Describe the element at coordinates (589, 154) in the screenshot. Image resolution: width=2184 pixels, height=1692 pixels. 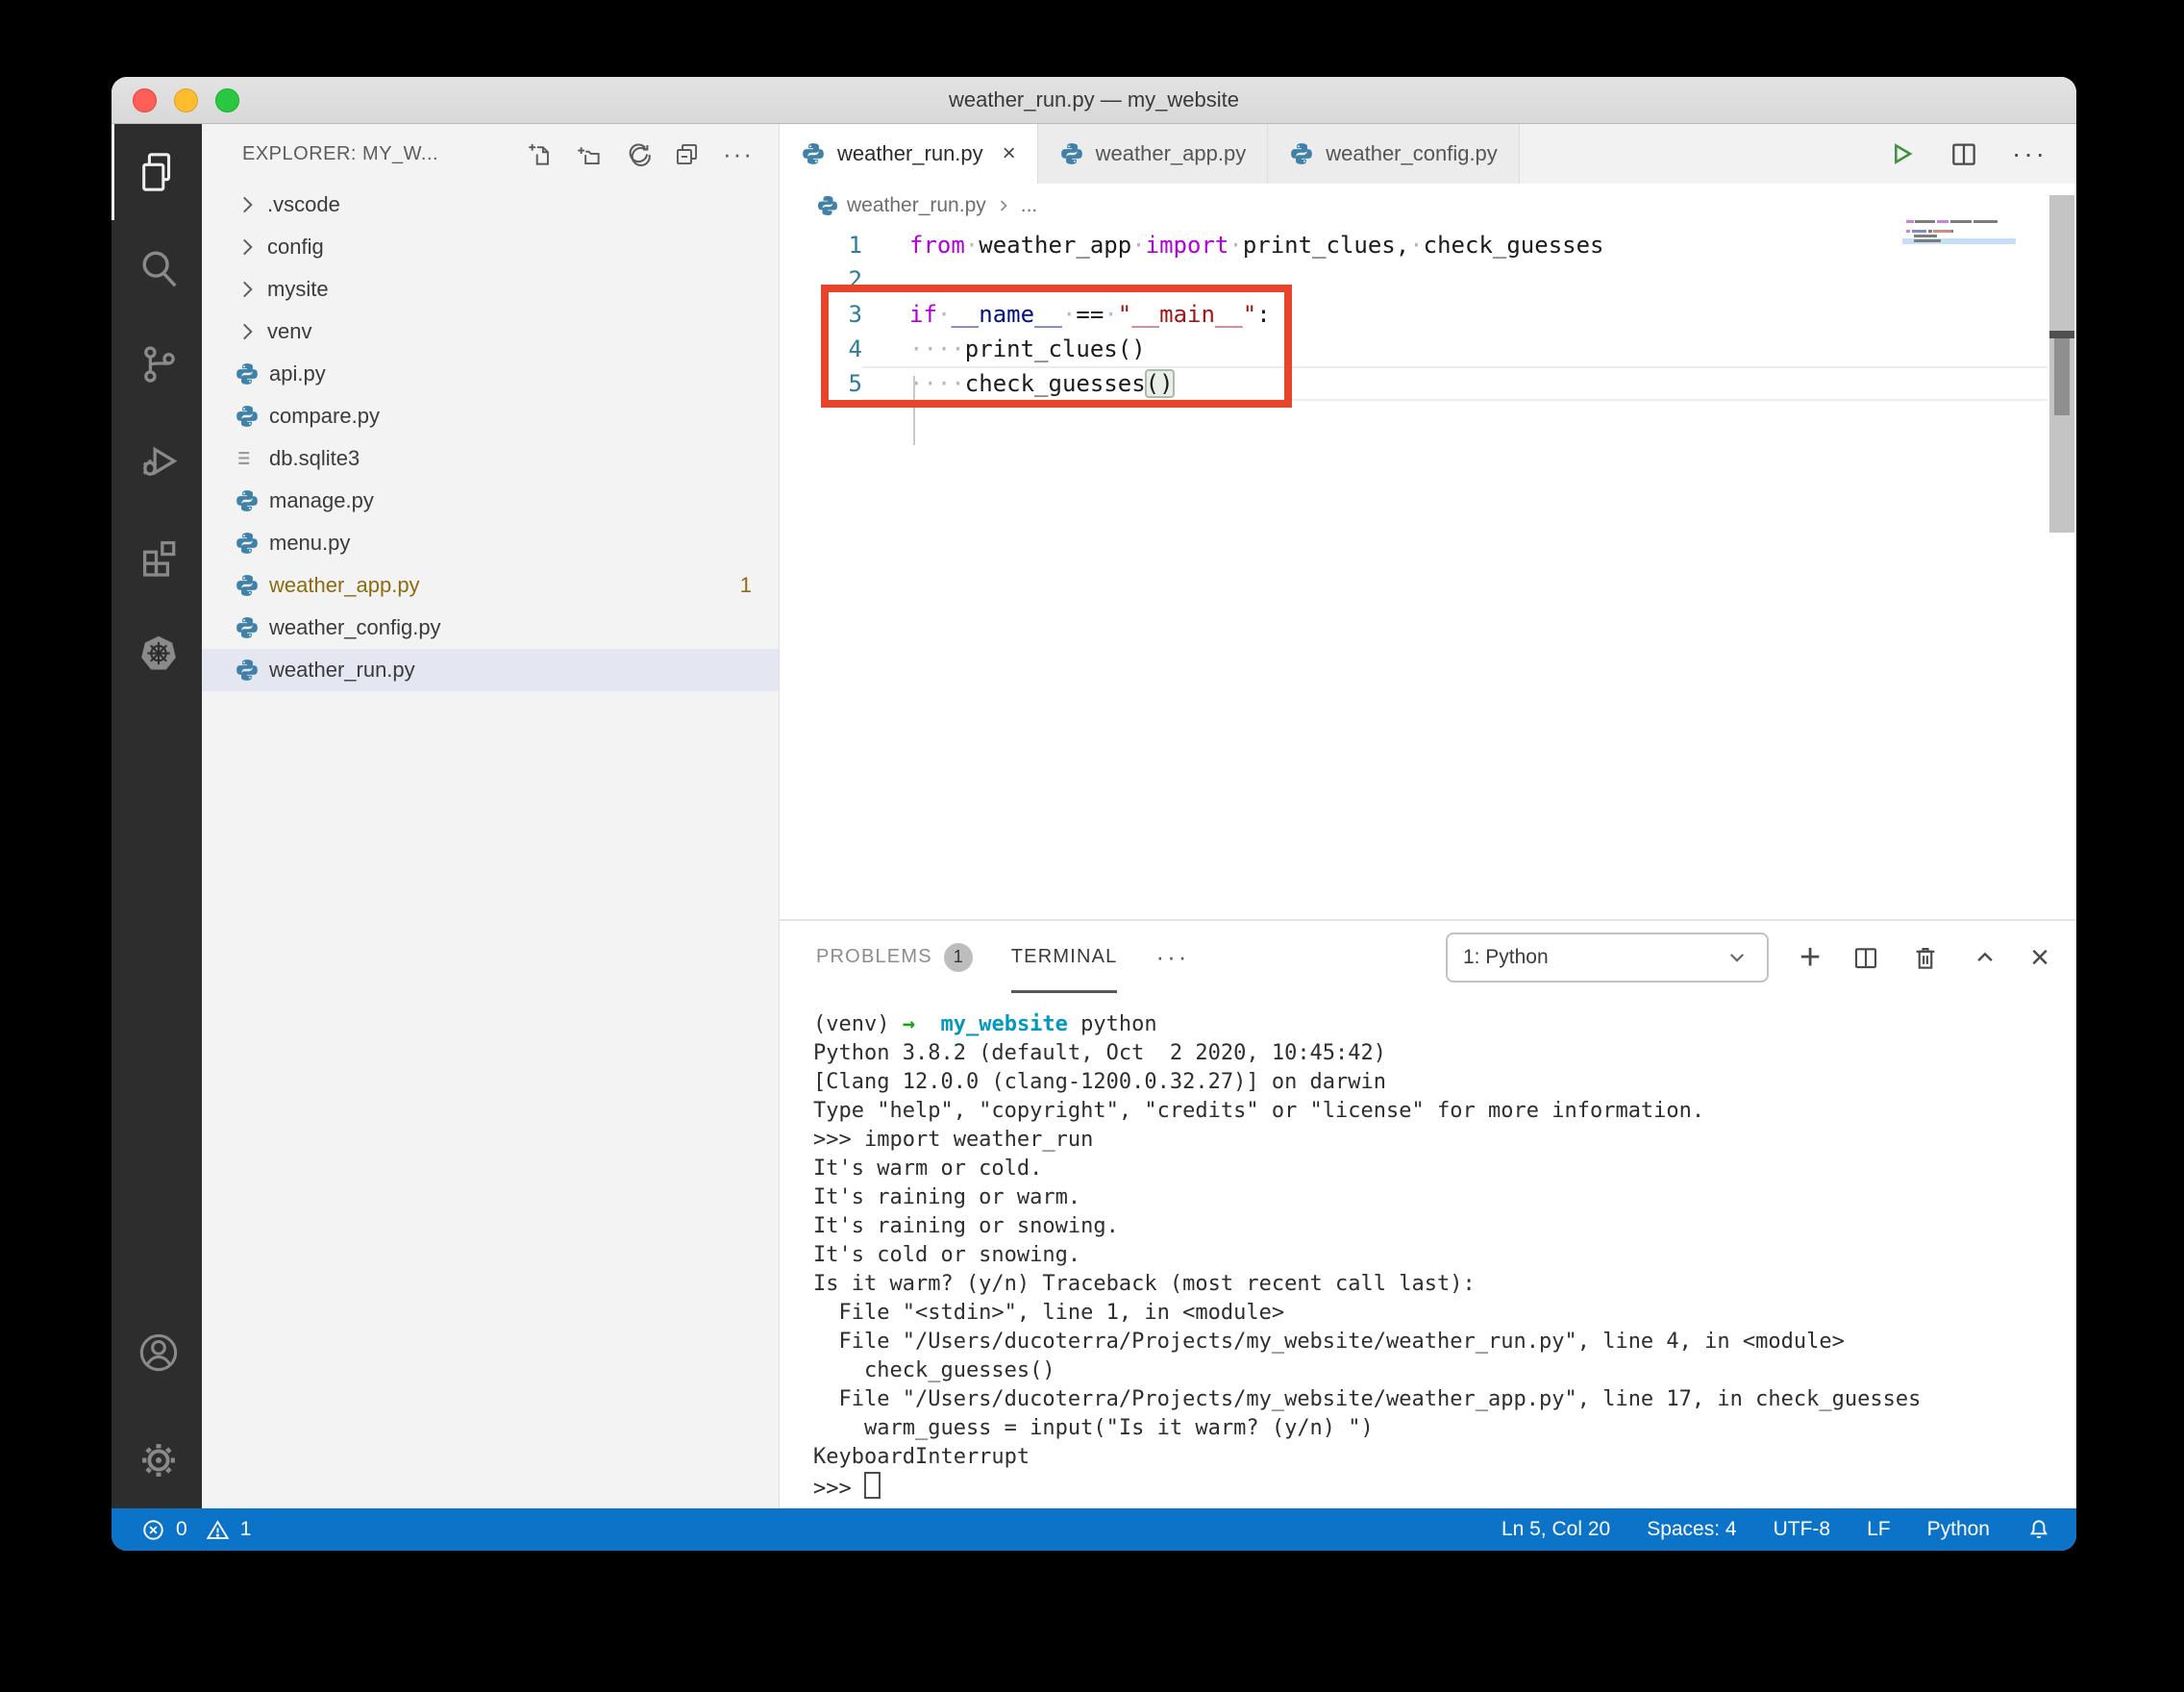
I see `new-folder-icon` at that location.